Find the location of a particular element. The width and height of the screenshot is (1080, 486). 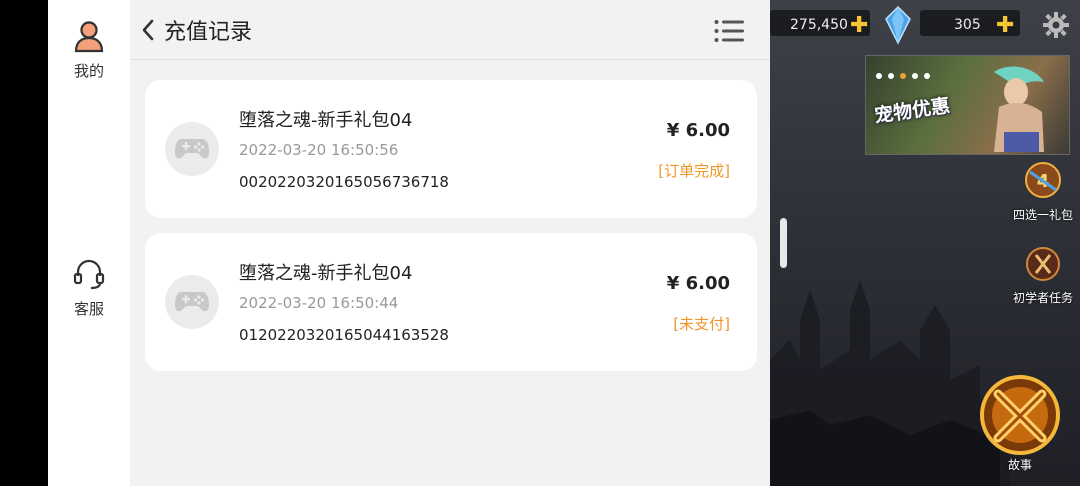

nav-item-me: 我的 is located at coordinates (89, 49).